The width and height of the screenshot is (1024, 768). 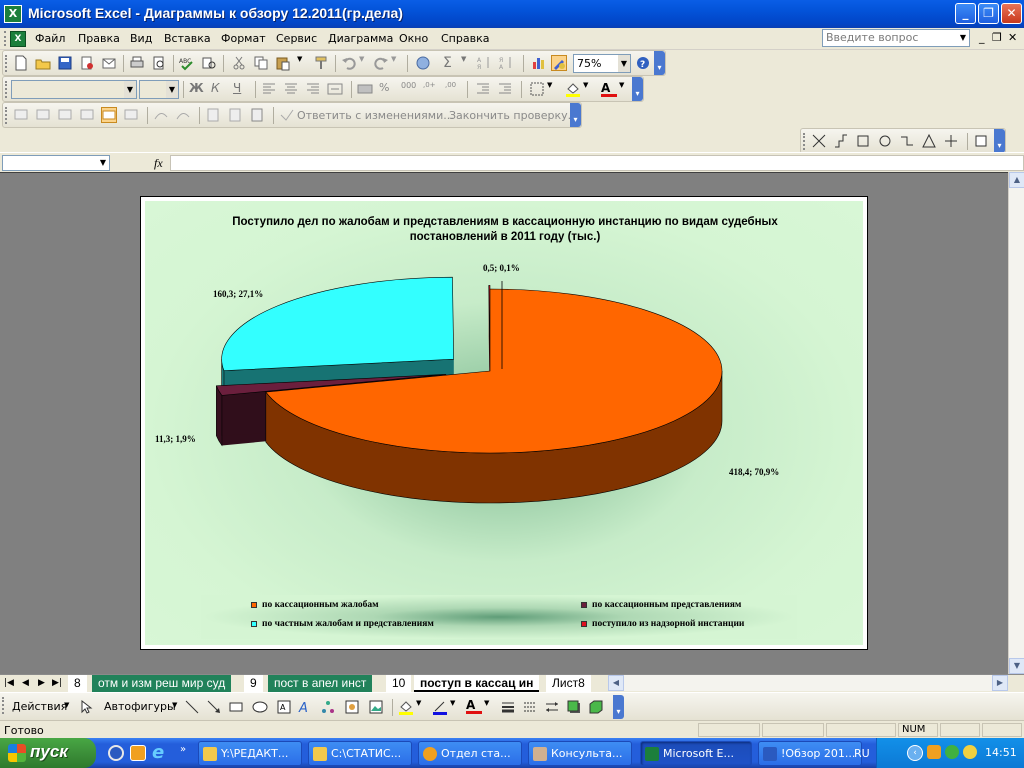 What do you see at coordinates (505, 89) in the screenshot?
I see `increase-indent-icon` at bounding box center [505, 89].